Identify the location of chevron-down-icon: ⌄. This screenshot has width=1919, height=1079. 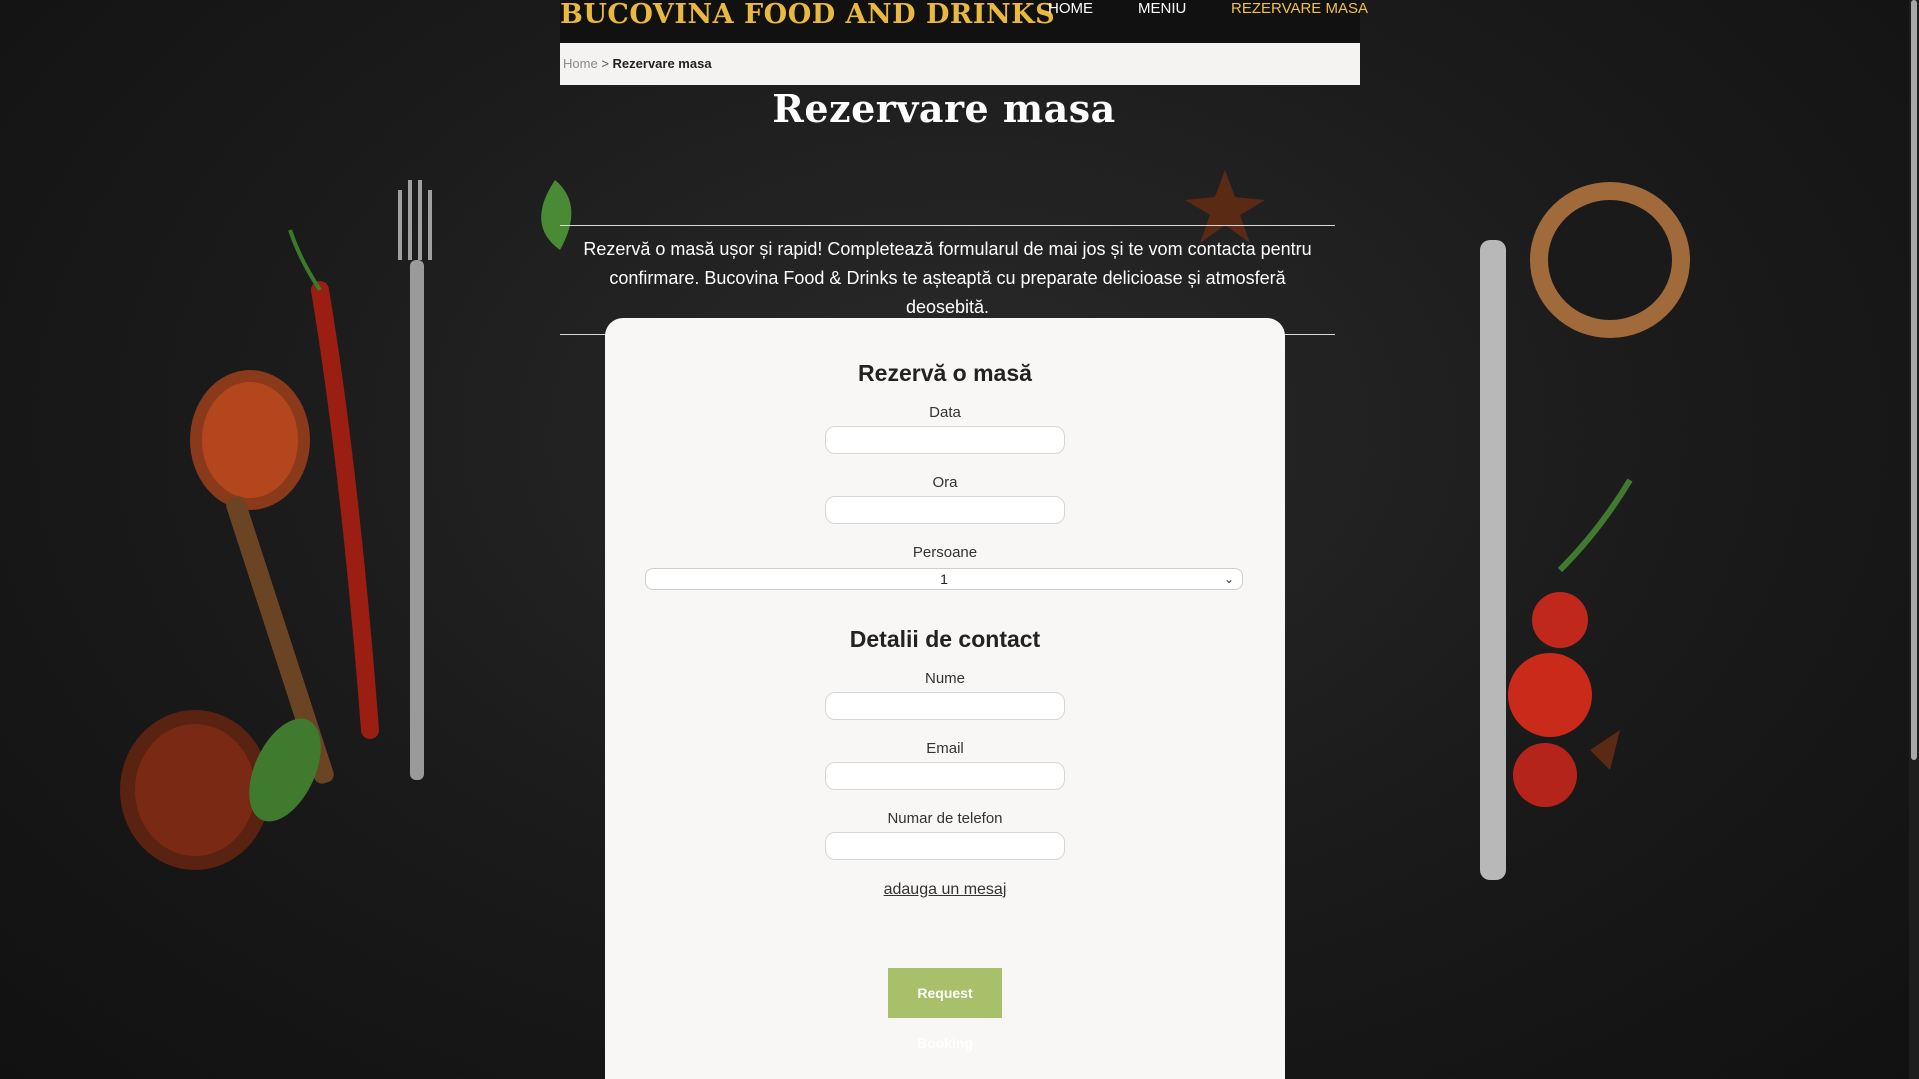
(1228, 579).